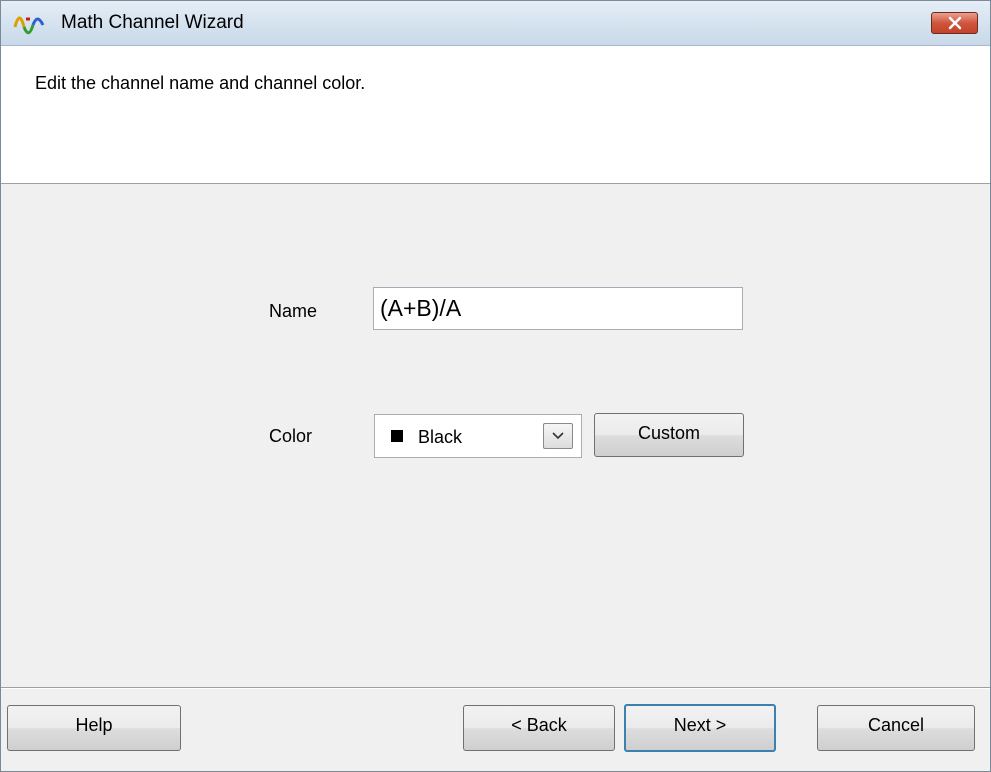  What do you see at coordinates (478, 436) in the screenshot?
I see `color-dropdown: Black` at bounding box center [478, 436].